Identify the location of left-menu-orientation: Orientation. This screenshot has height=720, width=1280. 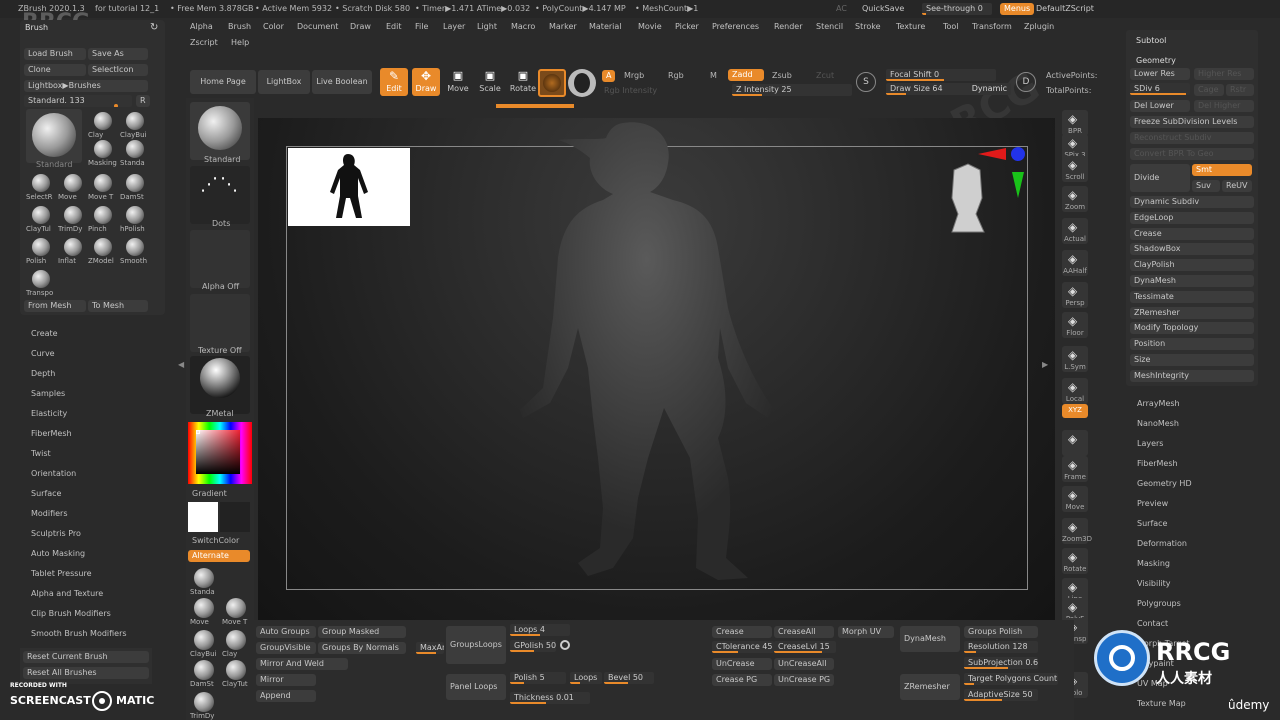
(53, 473).